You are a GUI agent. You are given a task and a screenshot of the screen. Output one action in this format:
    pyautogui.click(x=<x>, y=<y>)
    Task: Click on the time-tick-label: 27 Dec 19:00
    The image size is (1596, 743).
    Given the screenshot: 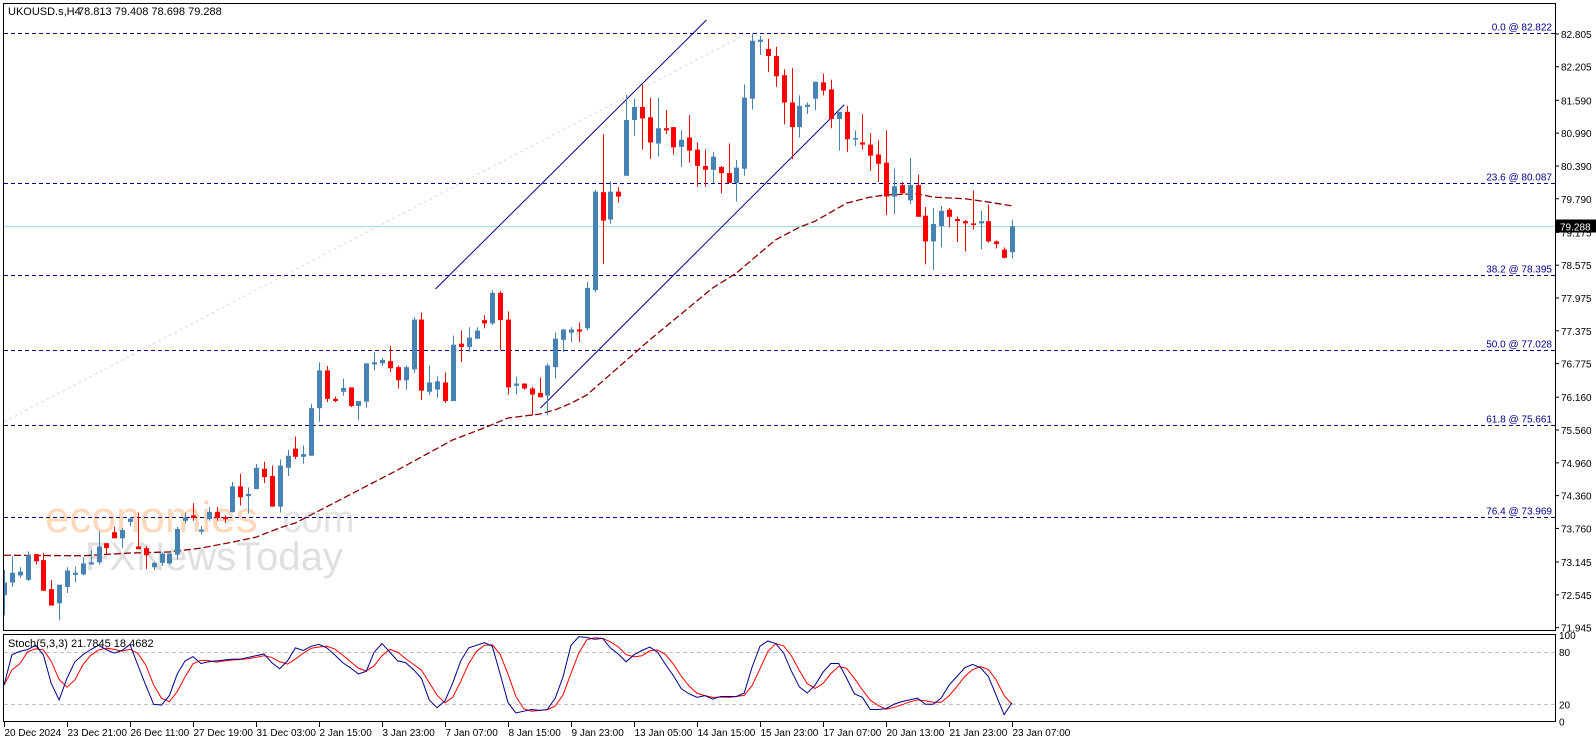 What is the action you would take?
    pyautogui.click(x=224, y=733)
    